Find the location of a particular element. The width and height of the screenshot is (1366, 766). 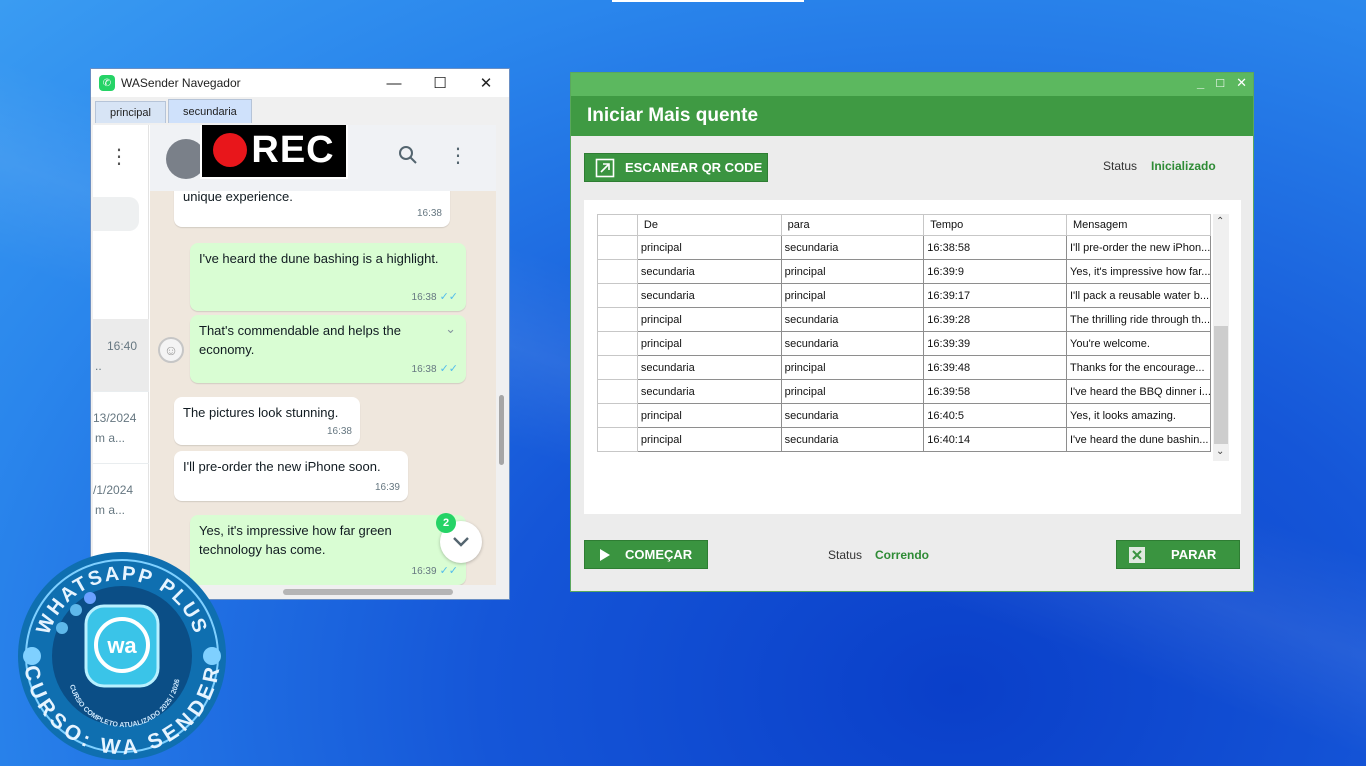

start-button: COMEÇAR is located at coordinates (646, 554).